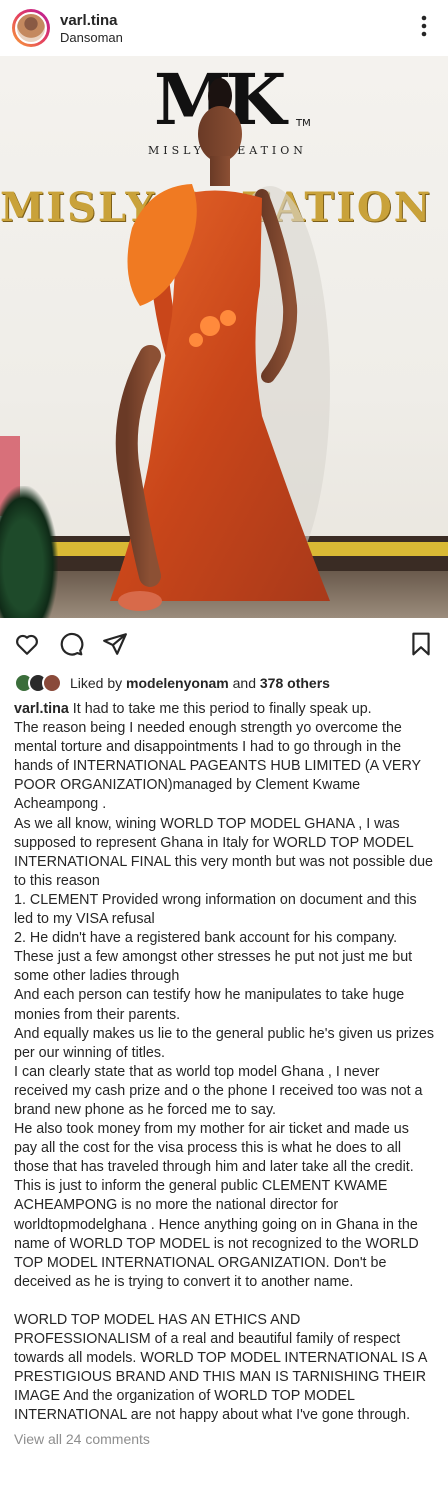 The width and height of the screenshot is (448, 1500). What do you see at coordinates (41, 709) in the screenshot?
I see `caption-username: varl.tina` at bounding box center [41, 709].